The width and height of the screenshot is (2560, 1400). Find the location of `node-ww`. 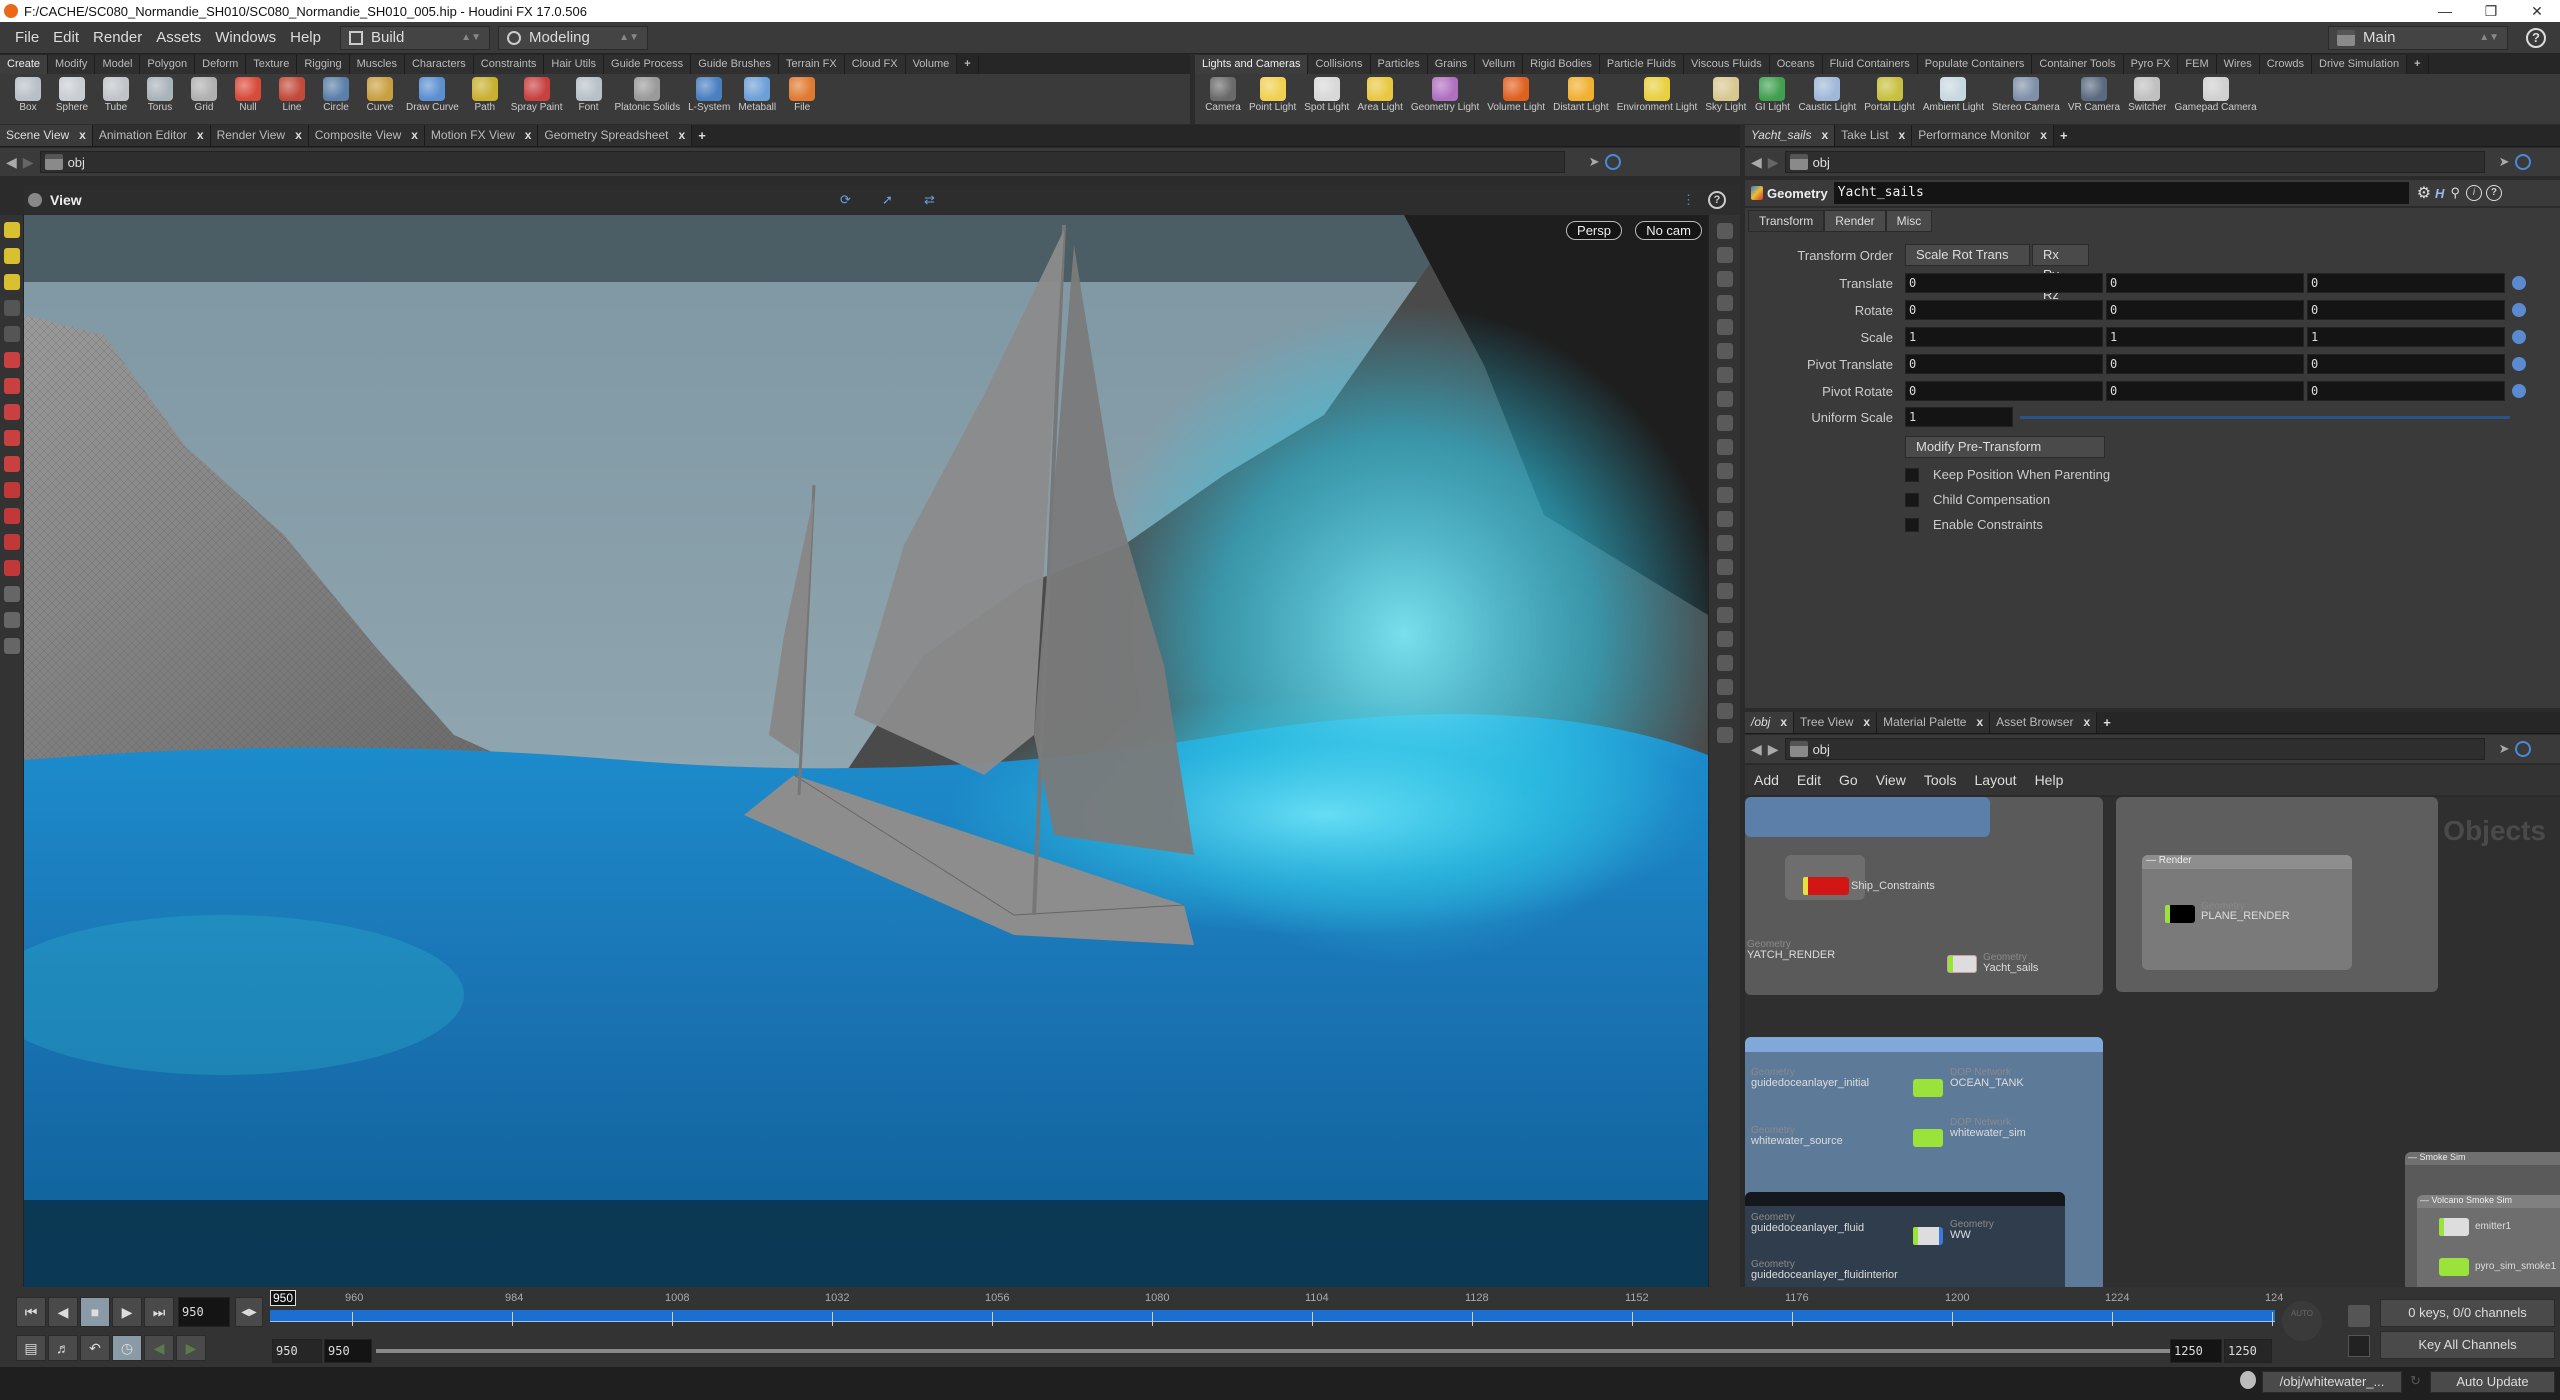

node-ww is located at coordinates (1928, 1236).